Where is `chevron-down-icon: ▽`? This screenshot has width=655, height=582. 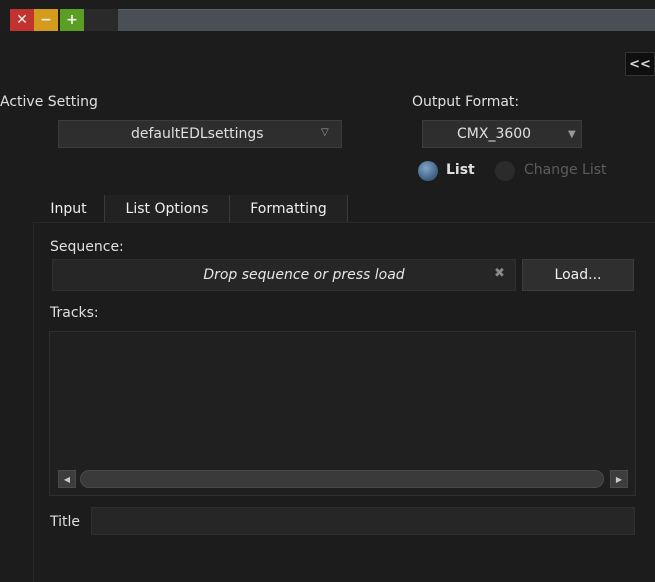
chevron-down-icon: ▽ is located at coordinates (325, 132).